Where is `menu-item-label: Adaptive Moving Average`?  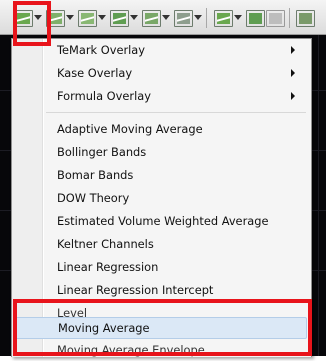
menu-item-label: Adaptive Moving Average is located at coordinates (130, 129).